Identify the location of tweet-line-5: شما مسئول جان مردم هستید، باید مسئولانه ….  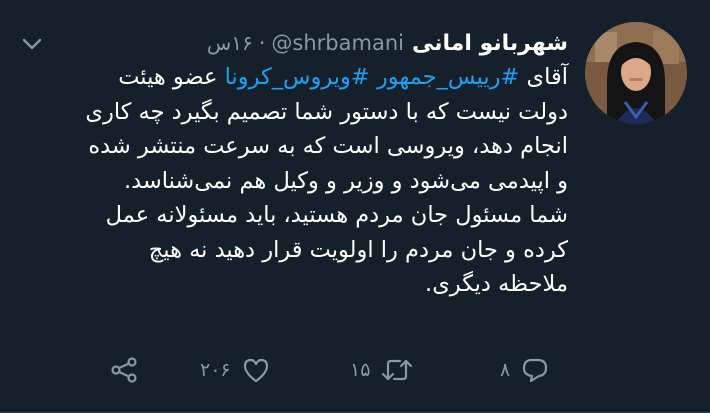
(336, 215).